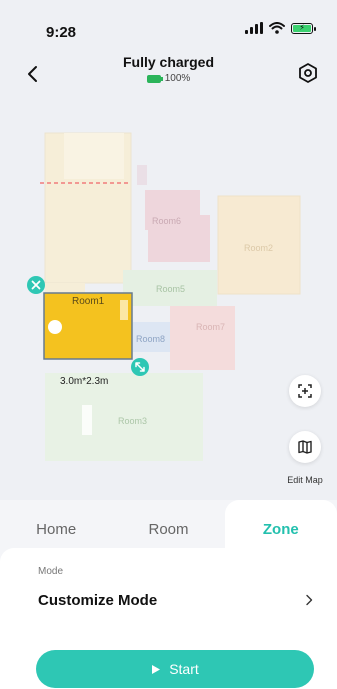  I want to click on map-icon, so click(305, 447).